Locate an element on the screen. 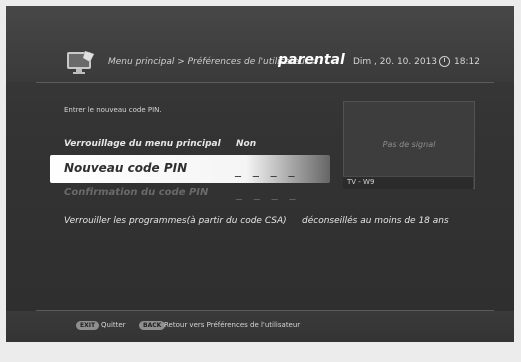  main-menu-lock-label: Verrouillage du menu principal is located at coordinates (142, 144).